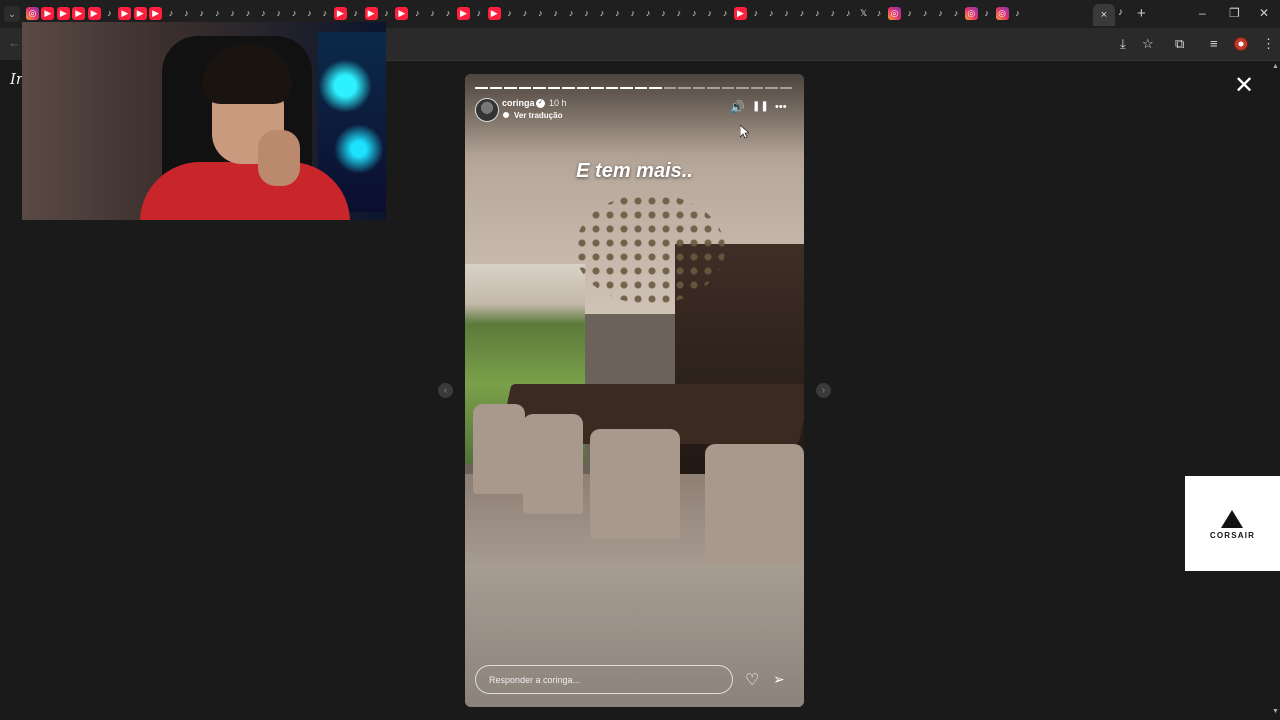  What do you see at coordinates (14, 42) in the screenshot?
I see `back-arrow-icon: ←` at bounding box center [14, 42].